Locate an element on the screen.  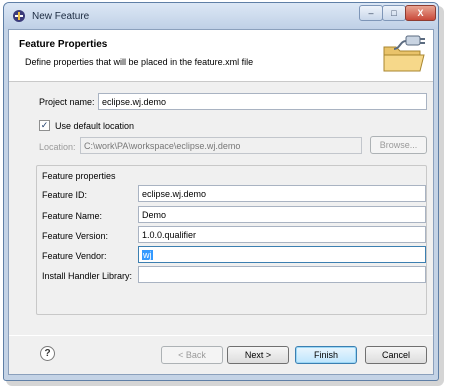
maximize-button: □ is located at coordinates (394, 13).